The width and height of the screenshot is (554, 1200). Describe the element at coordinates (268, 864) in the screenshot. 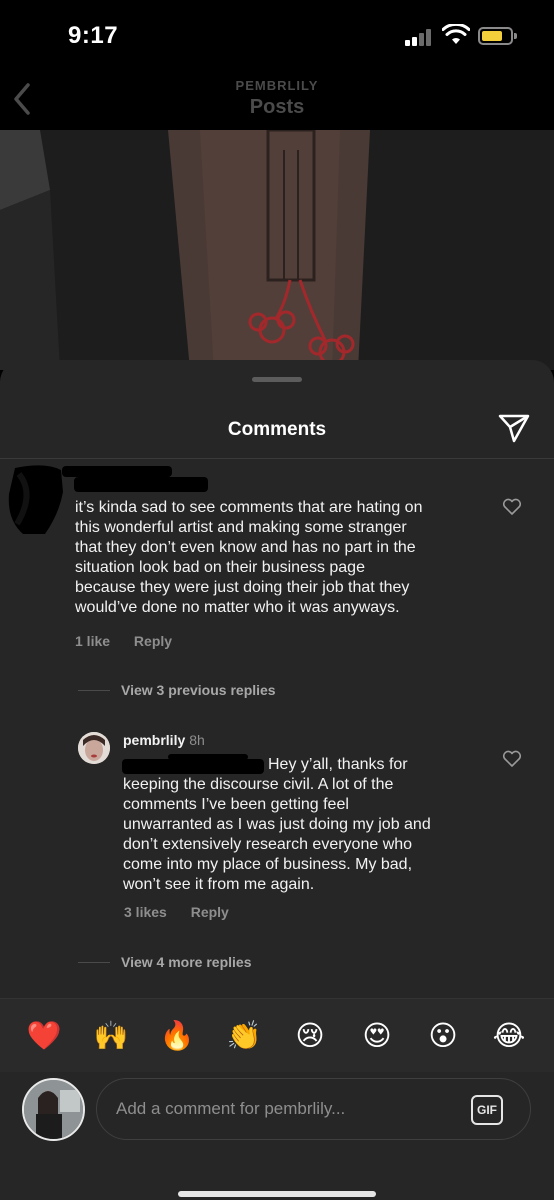

I see `reply-line: come into my place of business. My bad,` at that location.